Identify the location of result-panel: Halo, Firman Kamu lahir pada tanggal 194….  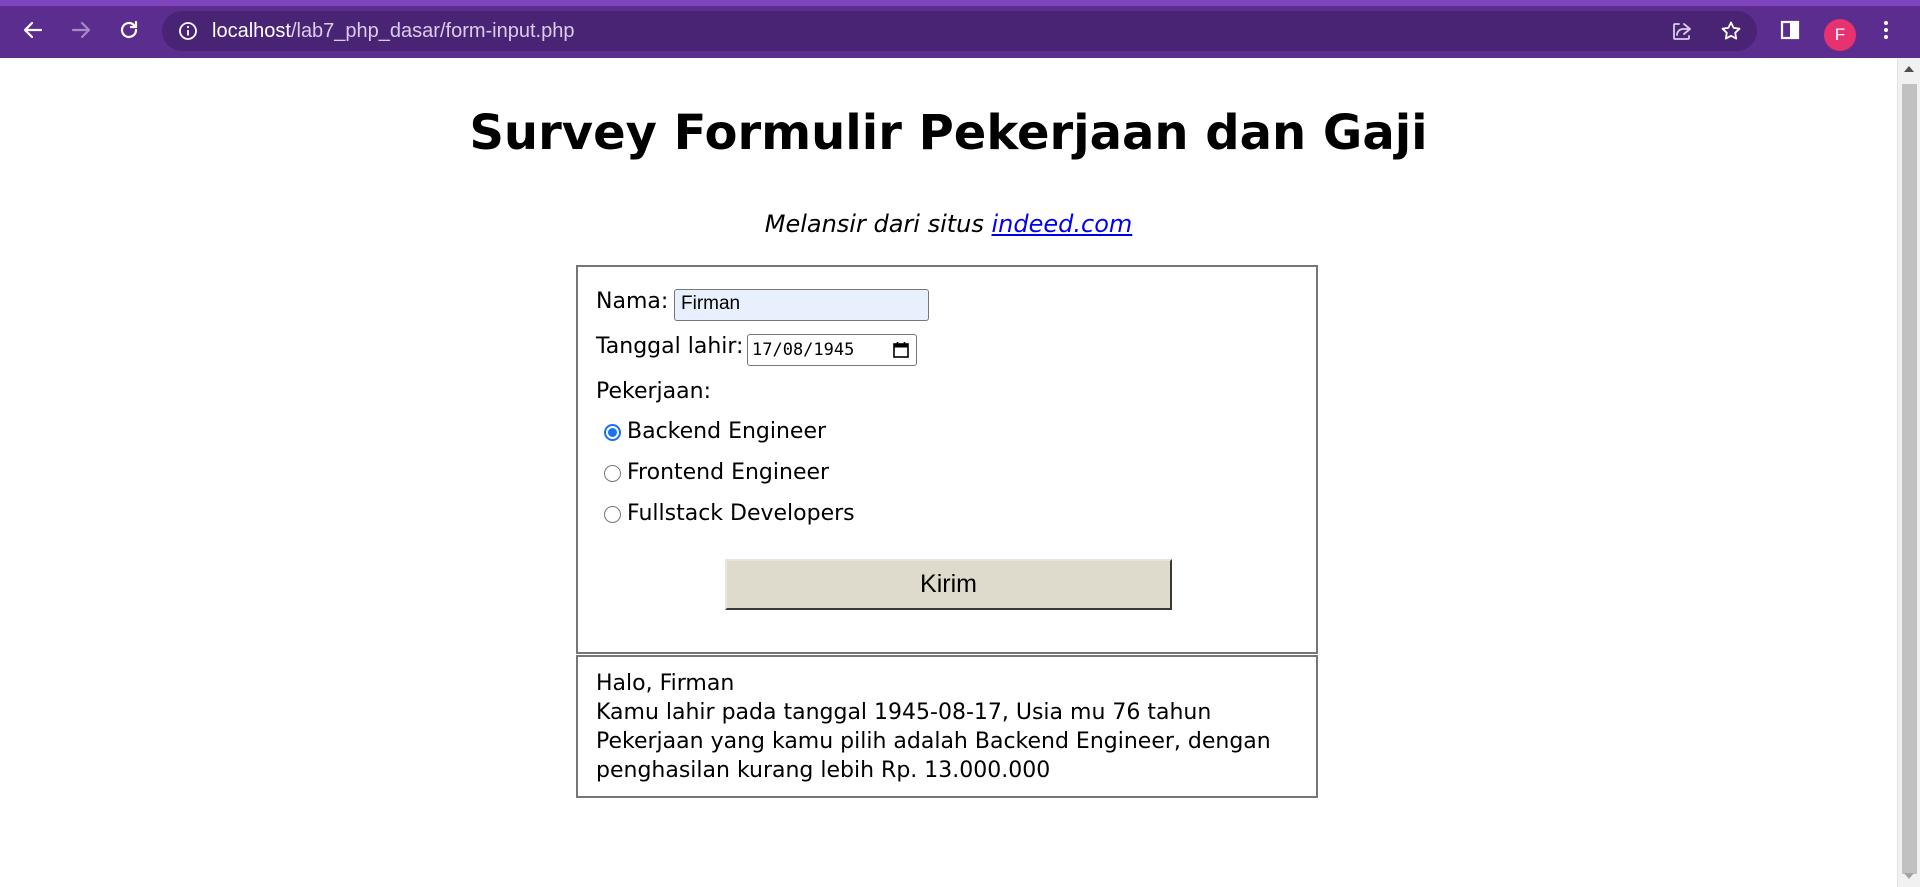
(947, 726).